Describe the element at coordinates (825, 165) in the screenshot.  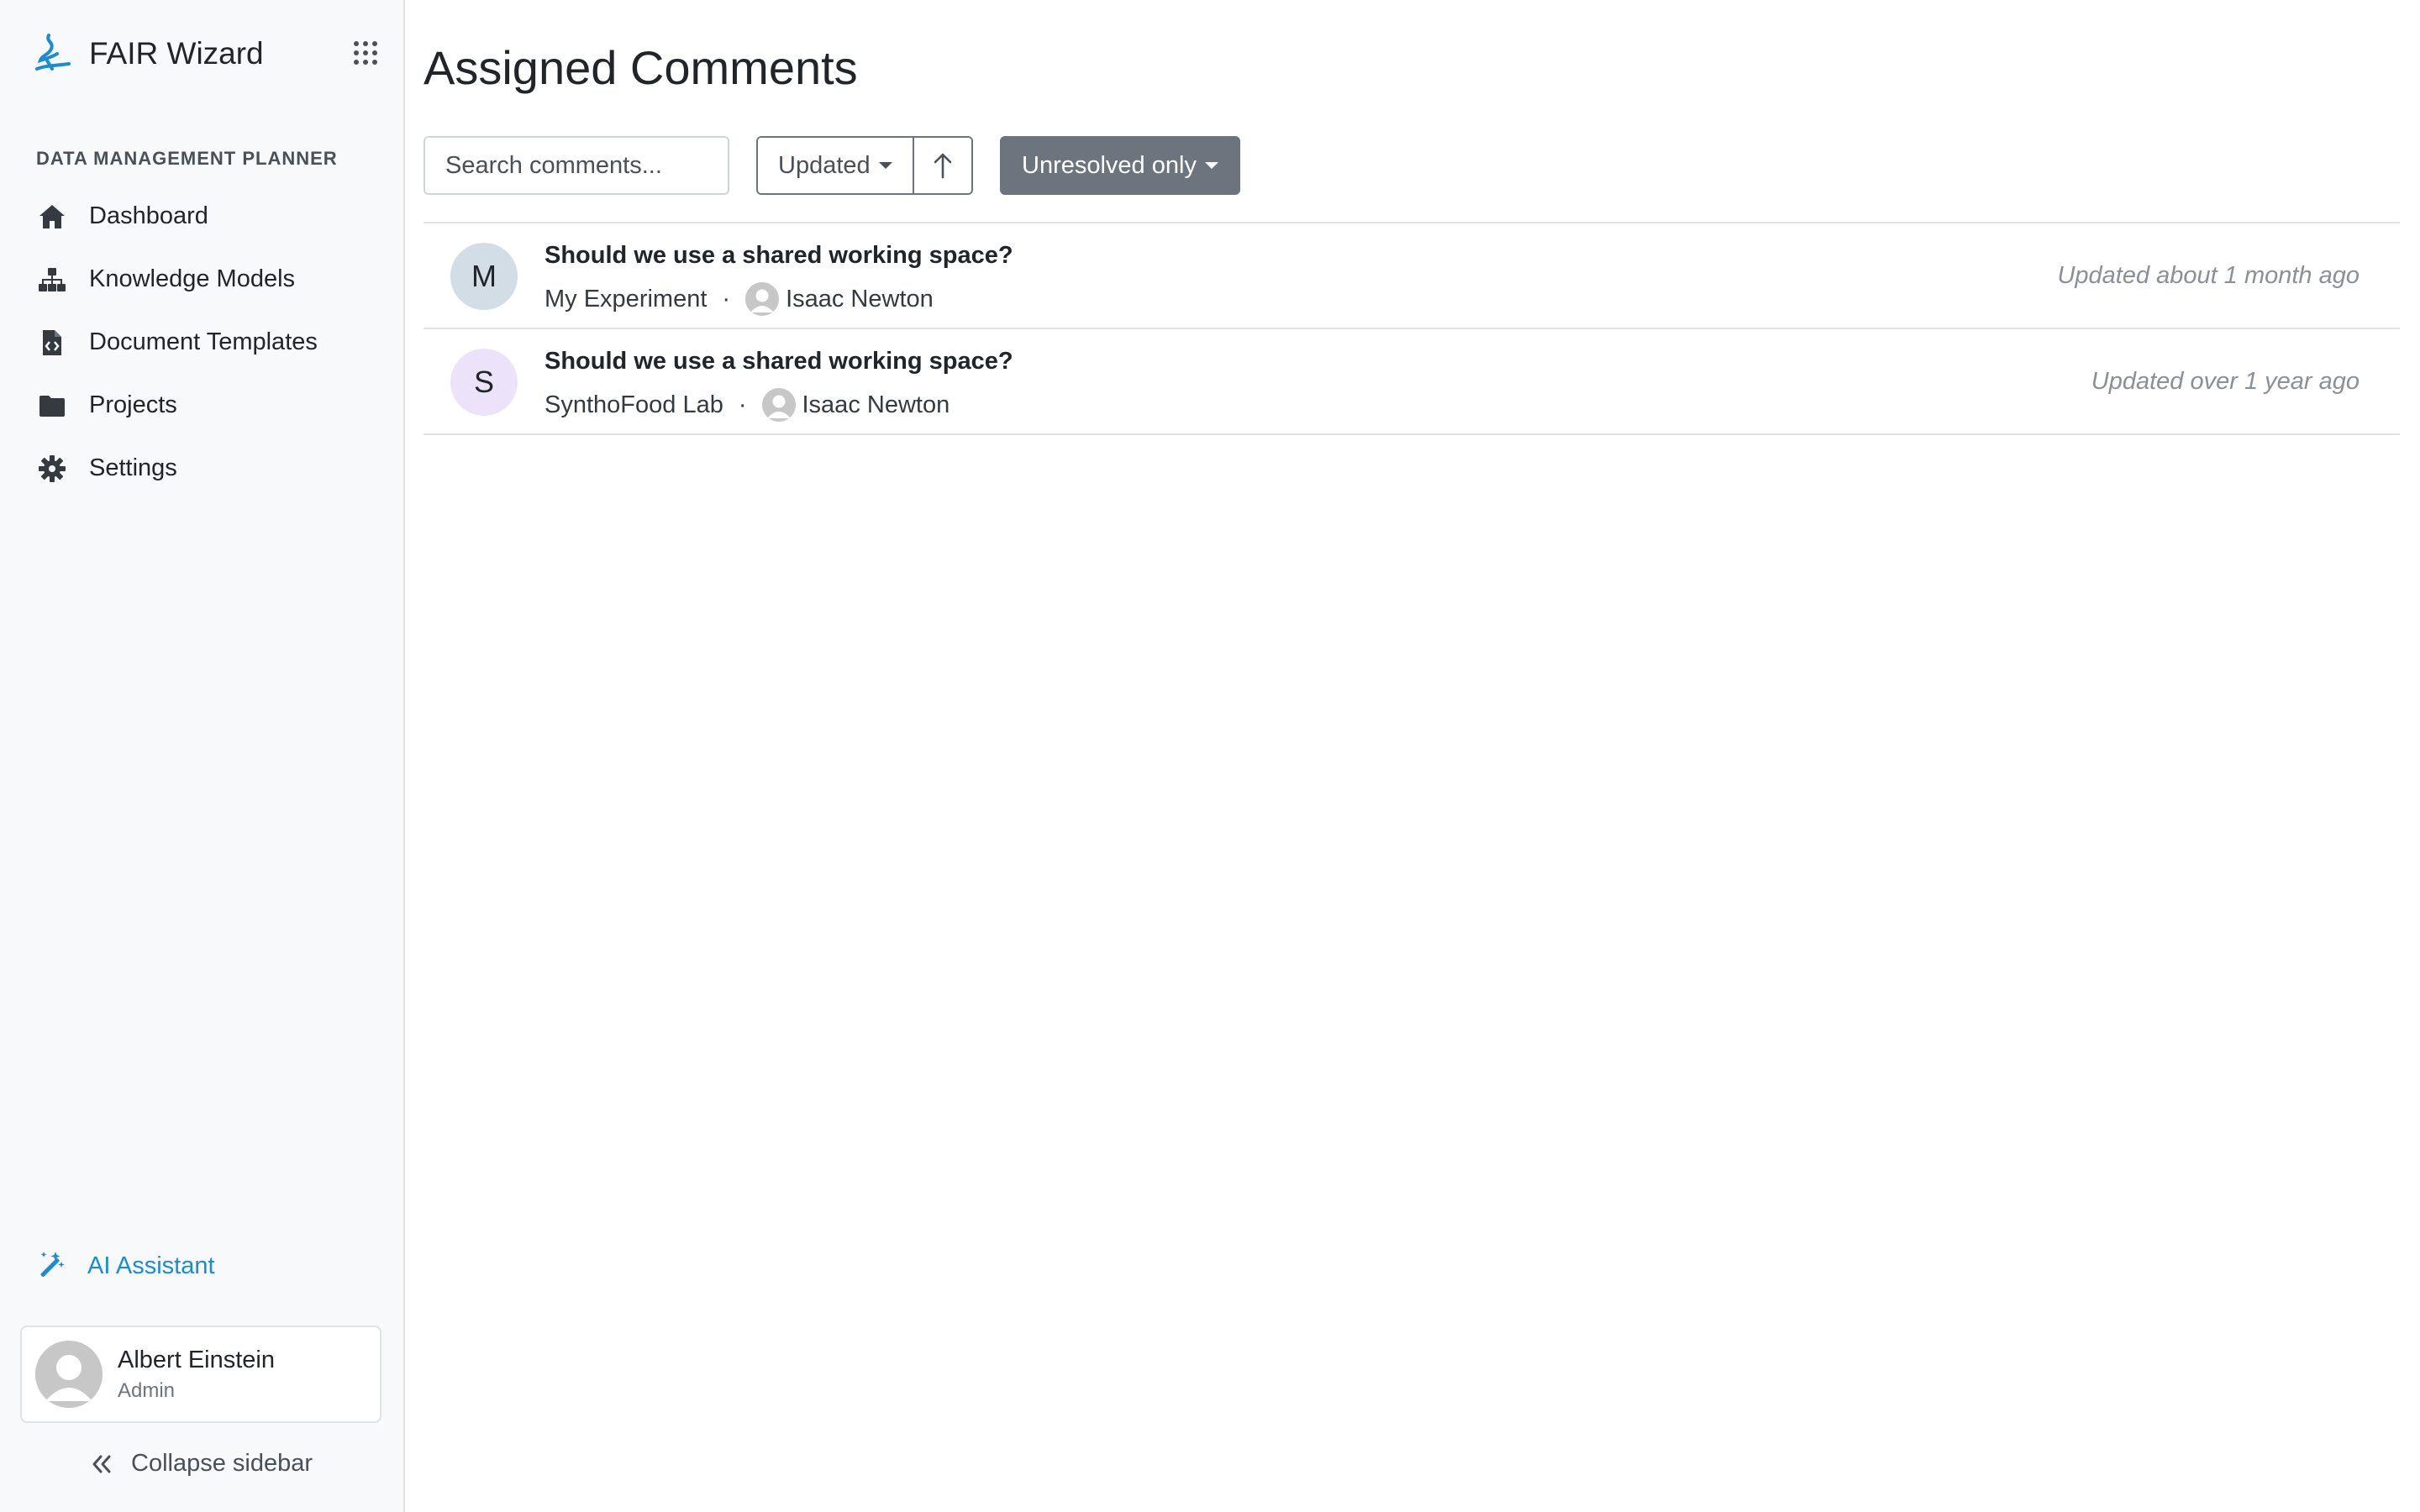
I see `sort-field-label: Updated` at that location.